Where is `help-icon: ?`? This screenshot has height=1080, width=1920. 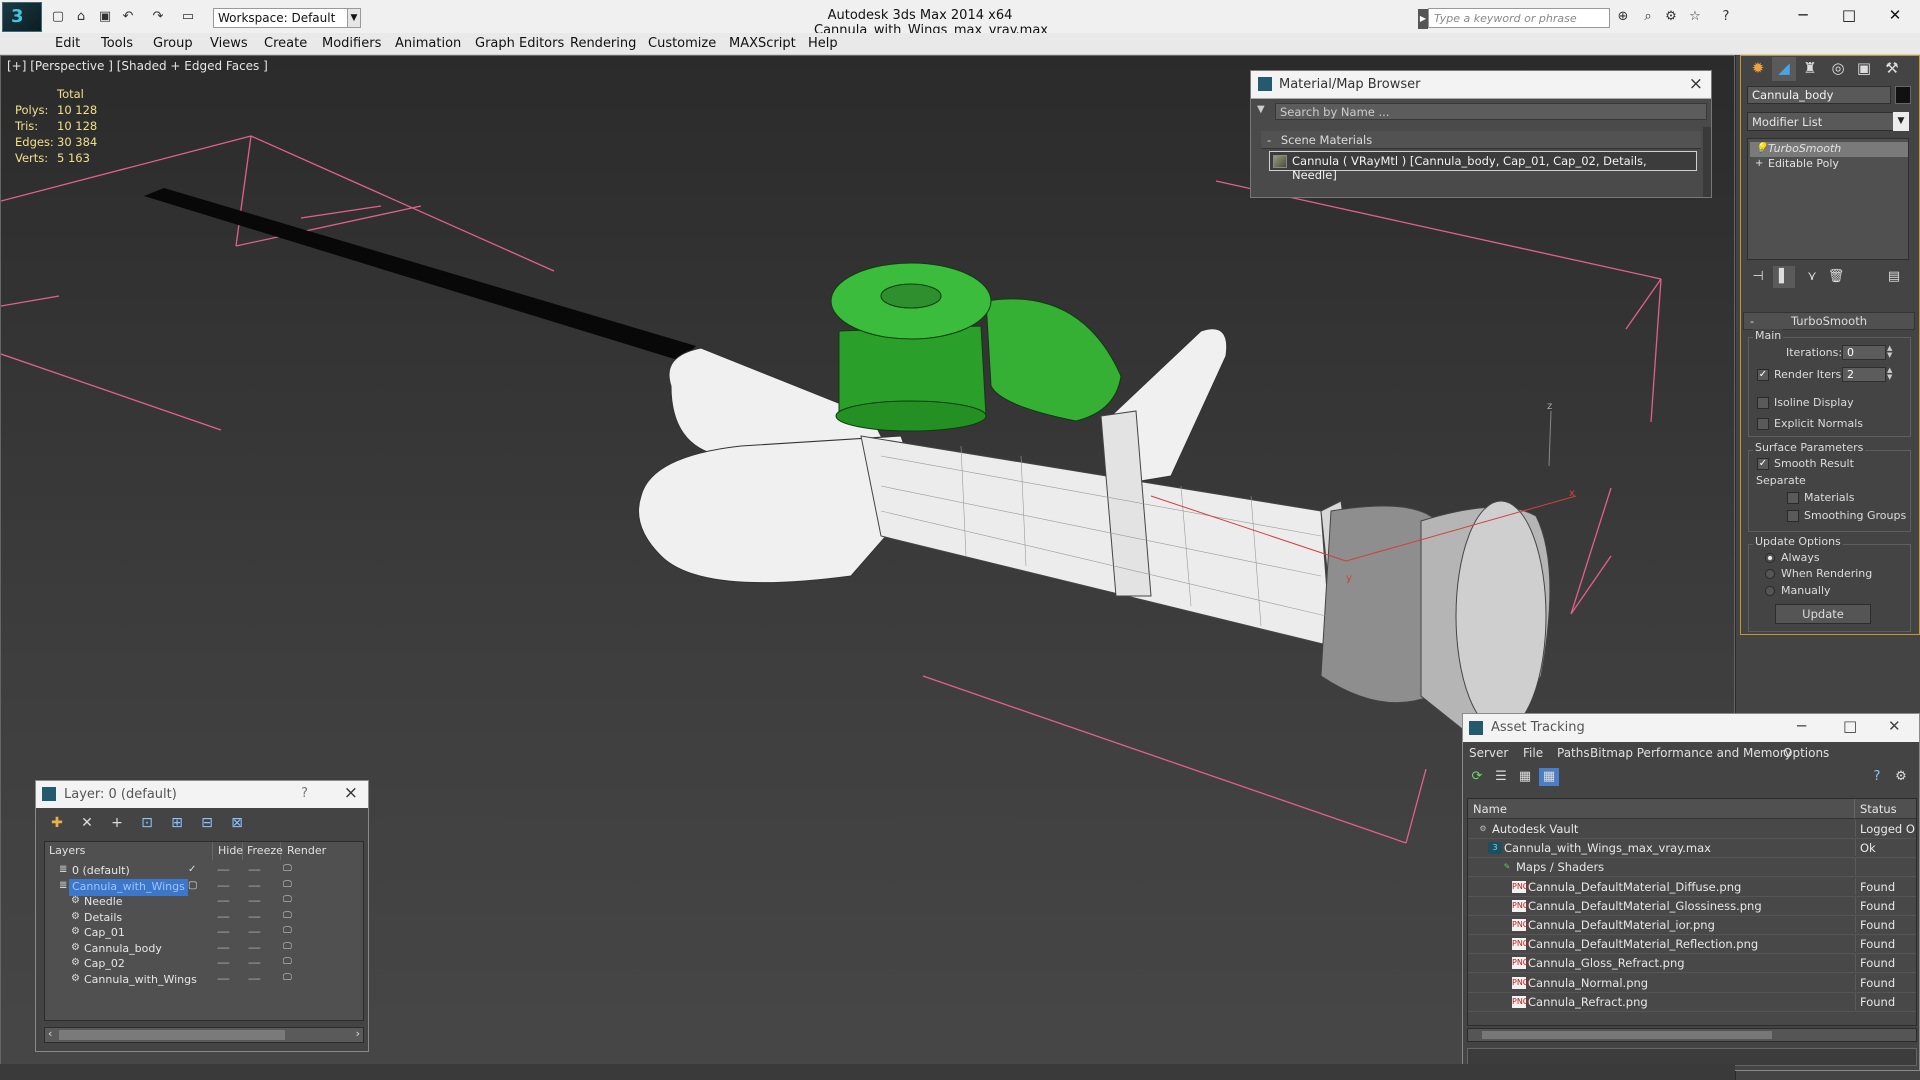 help-icon: ? is located at coordinates (1726, 16).